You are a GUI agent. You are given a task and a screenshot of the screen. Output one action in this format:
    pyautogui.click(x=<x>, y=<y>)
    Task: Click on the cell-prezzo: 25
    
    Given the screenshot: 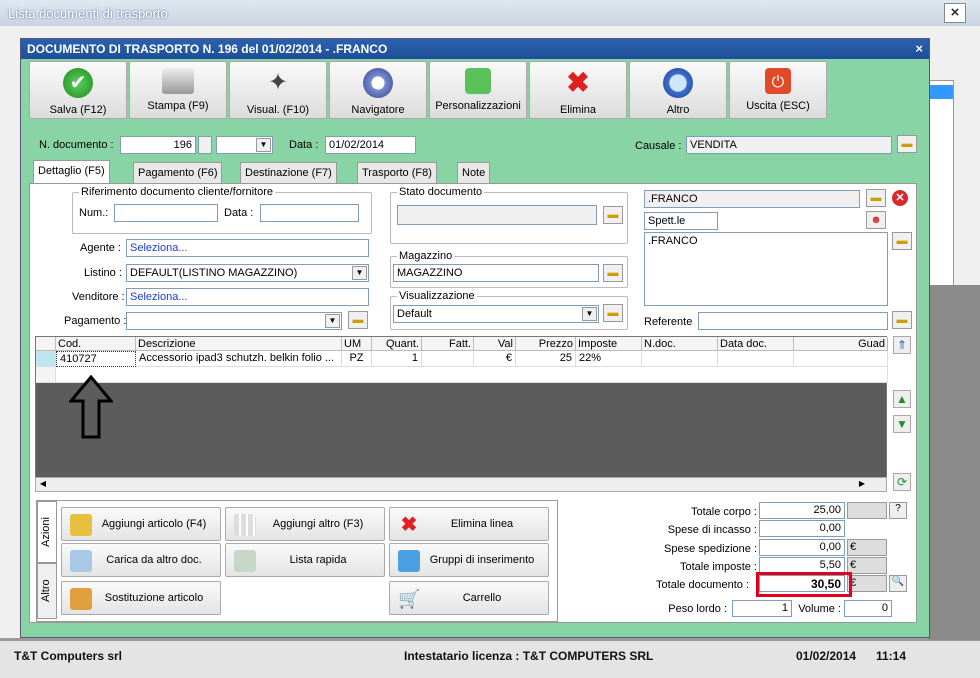 What is the action you would take?
    pyautogui.click(x=546, y=359)
    